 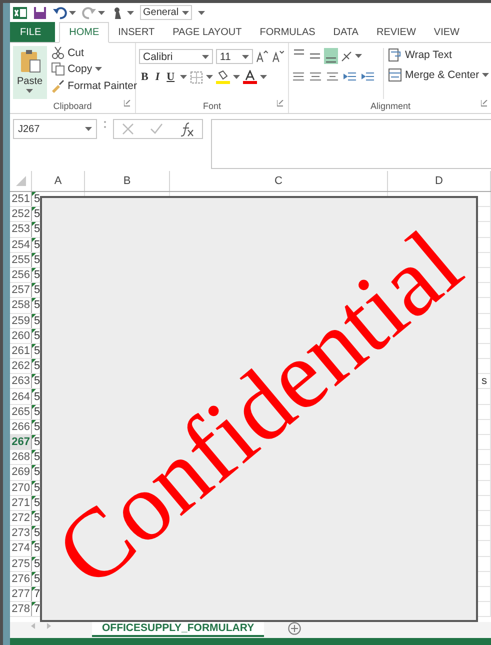 What do you see at coordinates (21, 503) in the screenshot?
I see `row-header: 271` at bounding box center [21, 503].